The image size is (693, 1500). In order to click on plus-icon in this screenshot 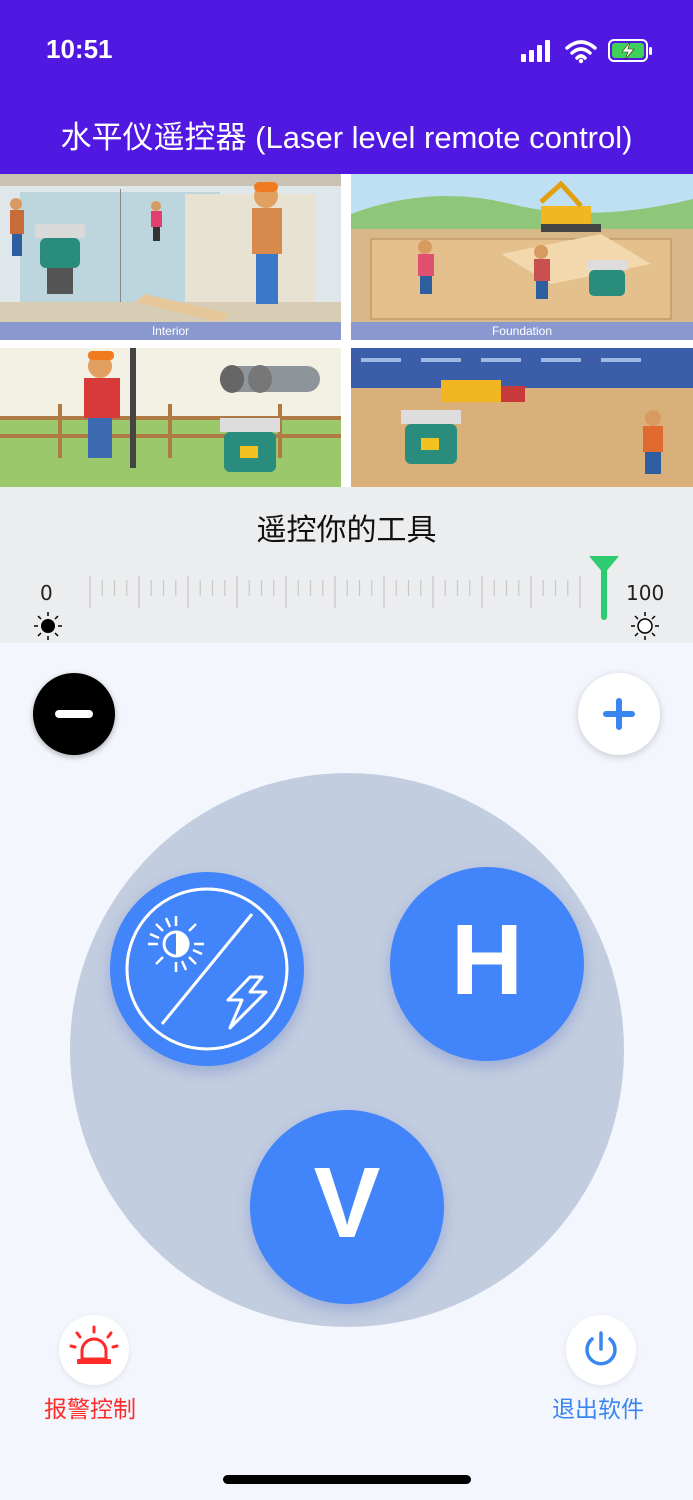, I will do `click(619, 714)`.